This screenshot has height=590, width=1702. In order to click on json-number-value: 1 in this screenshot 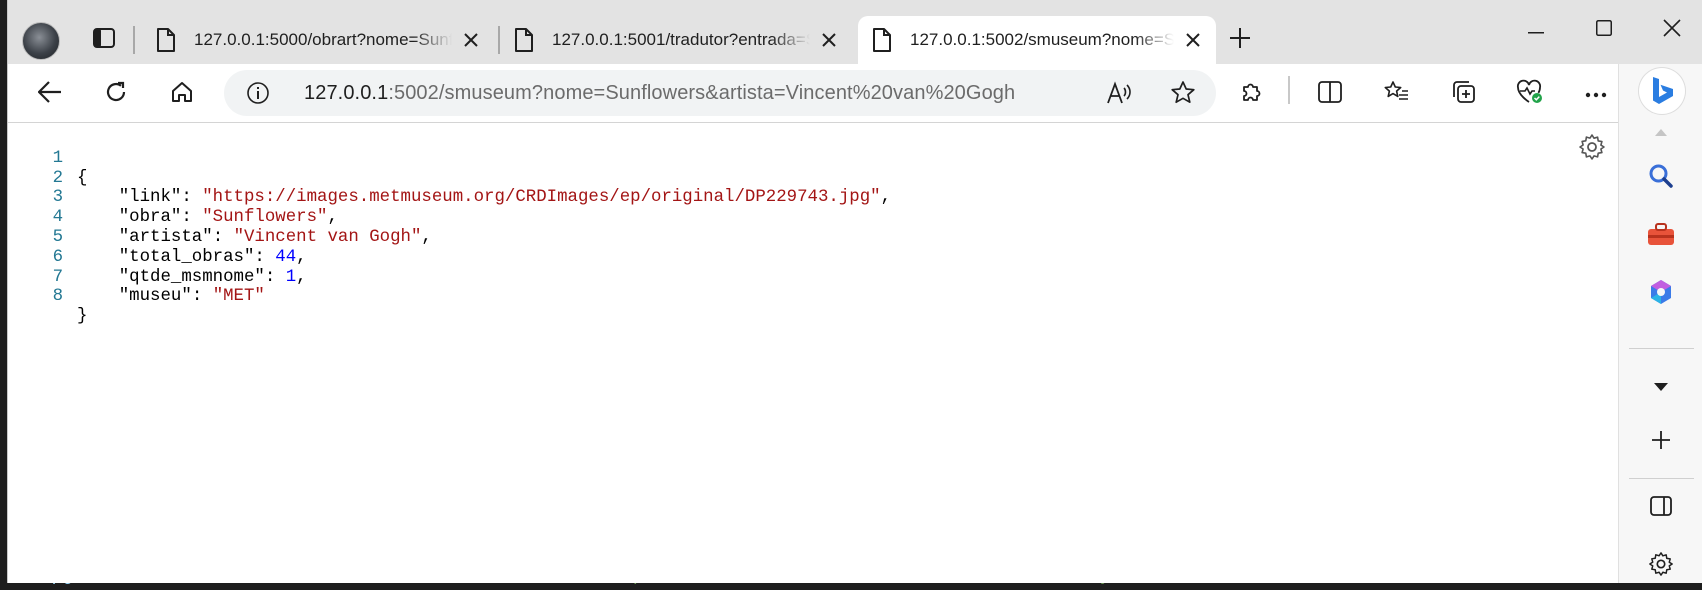, I will do `click(291, 277)`.